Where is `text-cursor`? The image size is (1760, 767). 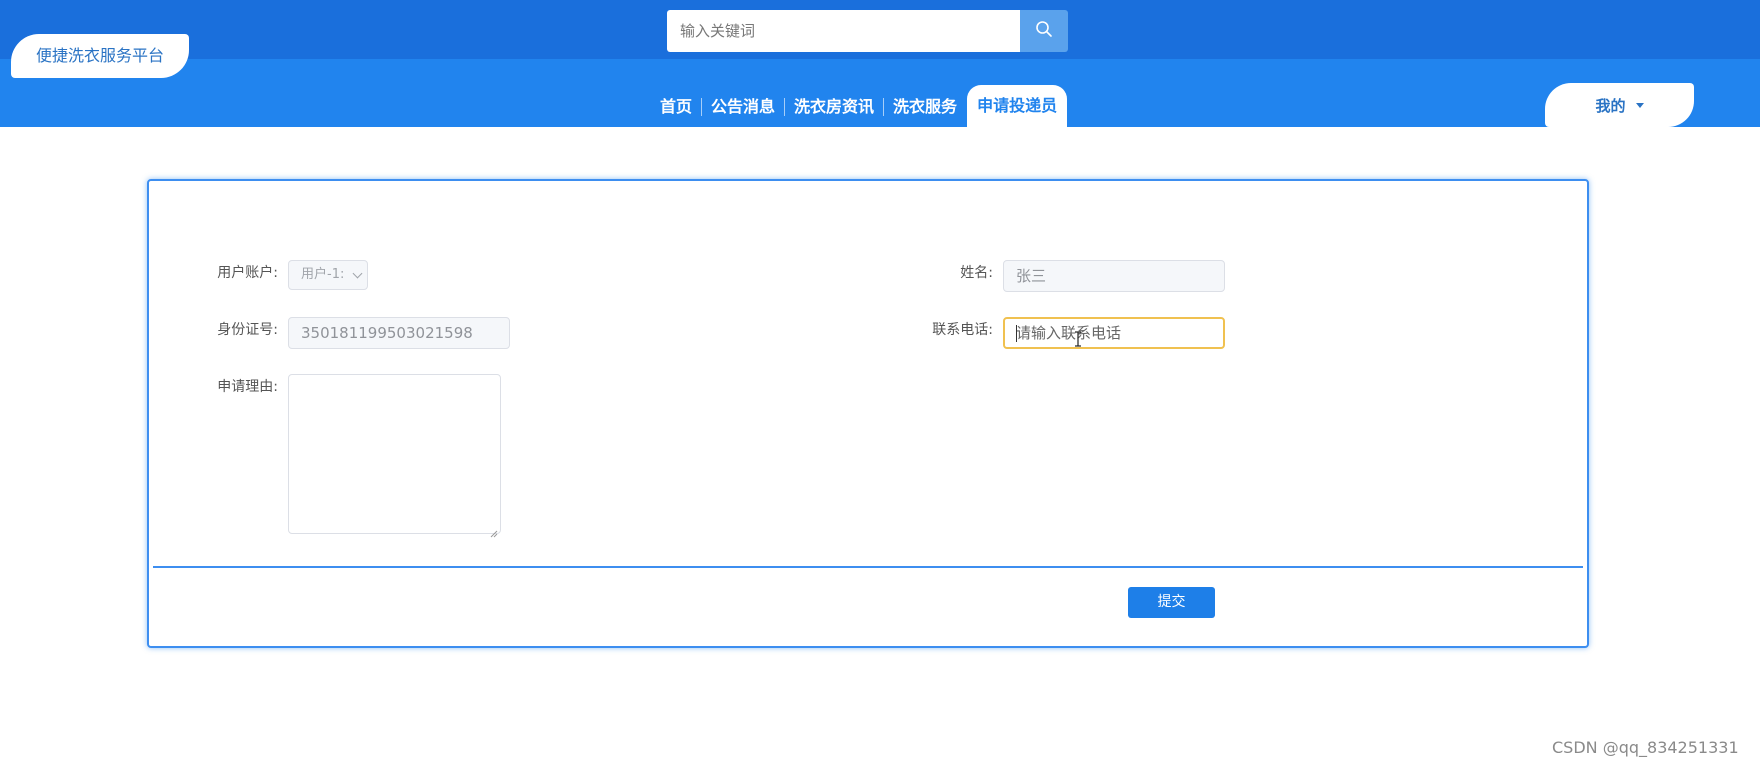 text-cursor is located at coordinates (1016, 333).